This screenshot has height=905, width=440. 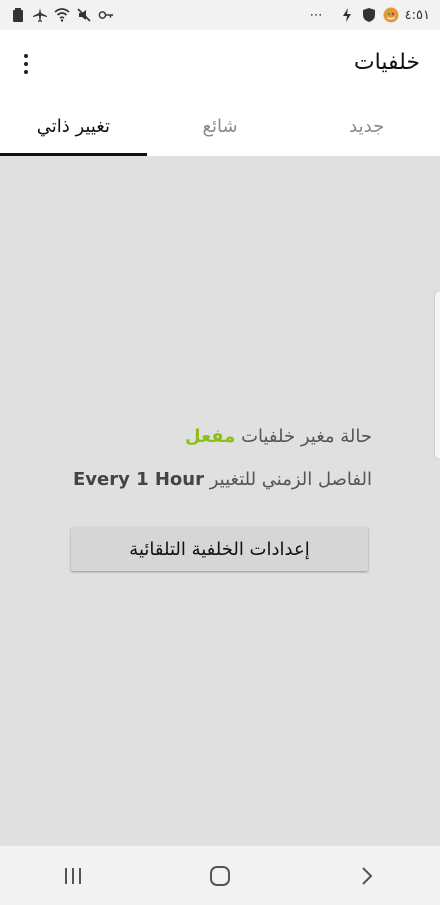 I want to click on tab-popular: شائع, so click(x=220, y=126).